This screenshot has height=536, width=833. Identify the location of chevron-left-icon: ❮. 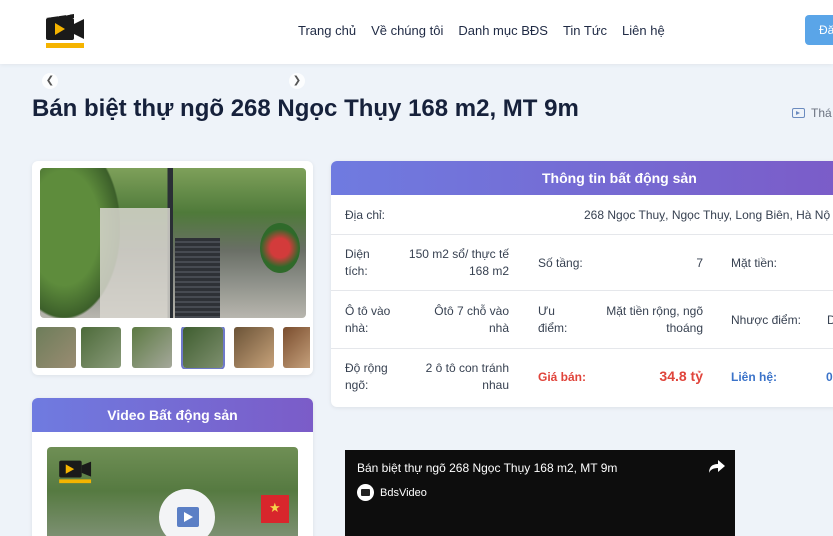
(50, 81).